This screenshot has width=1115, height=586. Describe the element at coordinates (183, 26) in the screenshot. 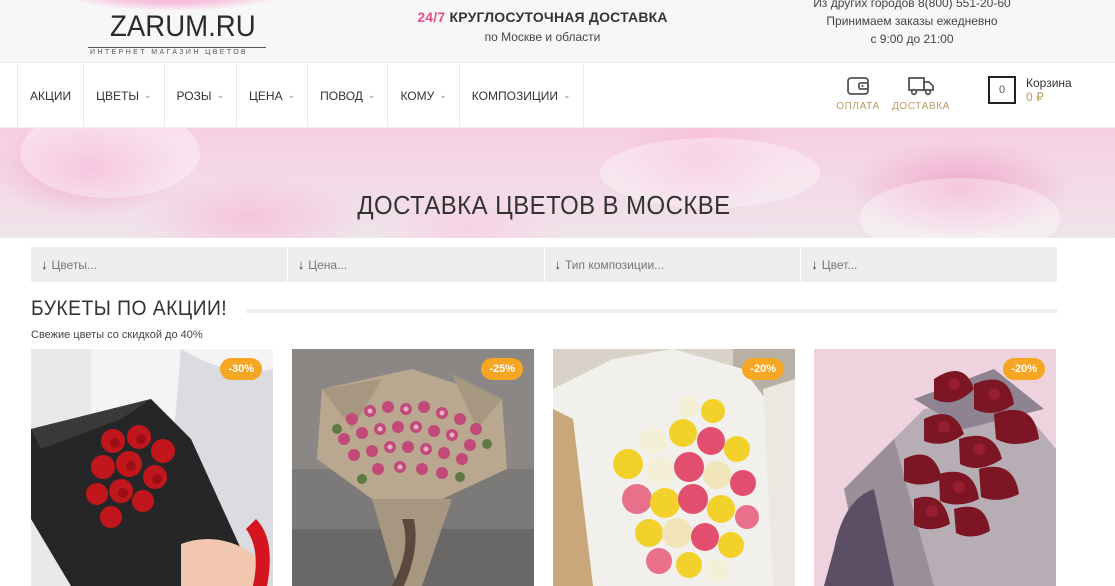

I see `logo-text: ZARUM.RU` at that location.